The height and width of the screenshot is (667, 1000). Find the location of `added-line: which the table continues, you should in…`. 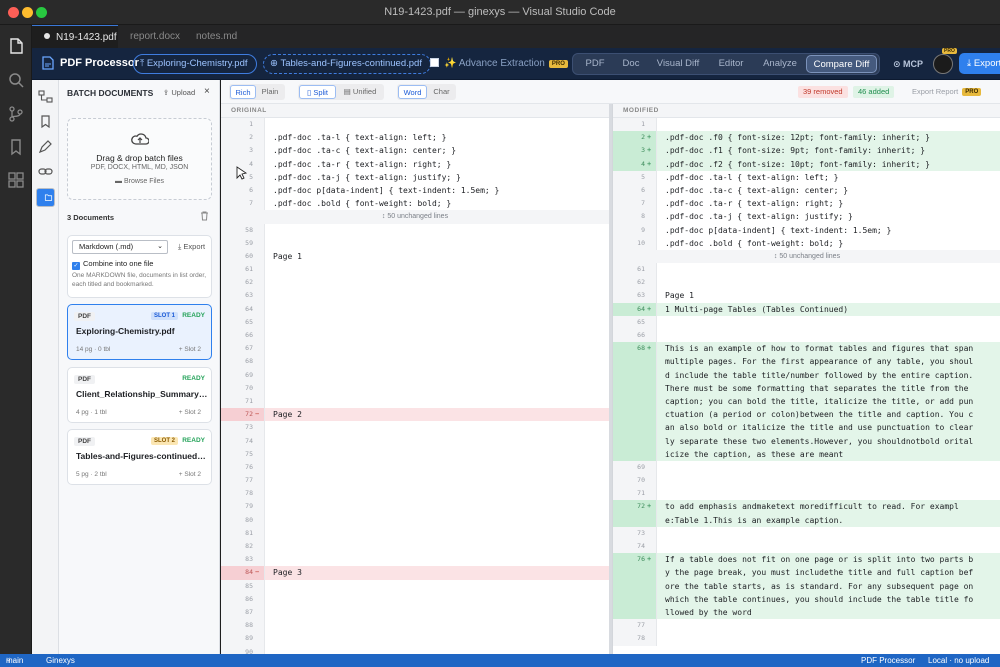

added-line: which the table continues, you should in… is located at coordinates (806, 599).